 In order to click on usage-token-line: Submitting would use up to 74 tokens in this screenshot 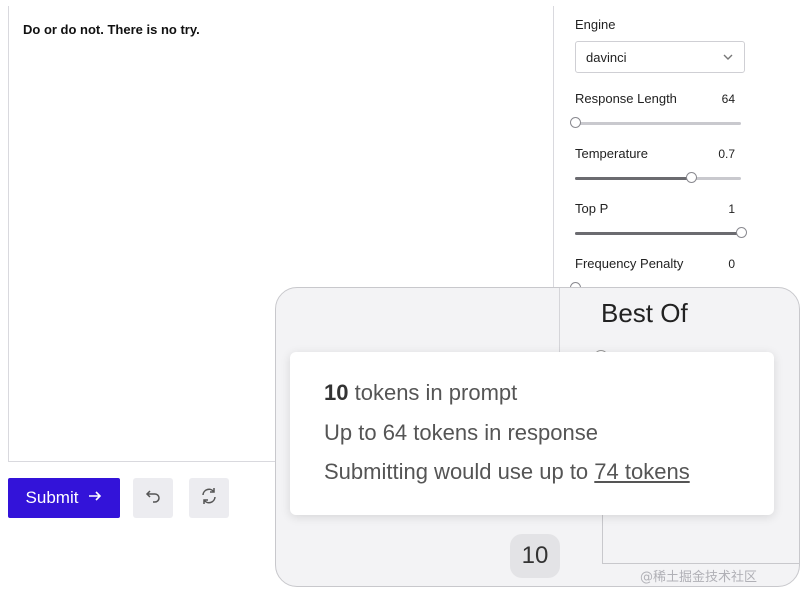, I will do `click(507, 472)`.